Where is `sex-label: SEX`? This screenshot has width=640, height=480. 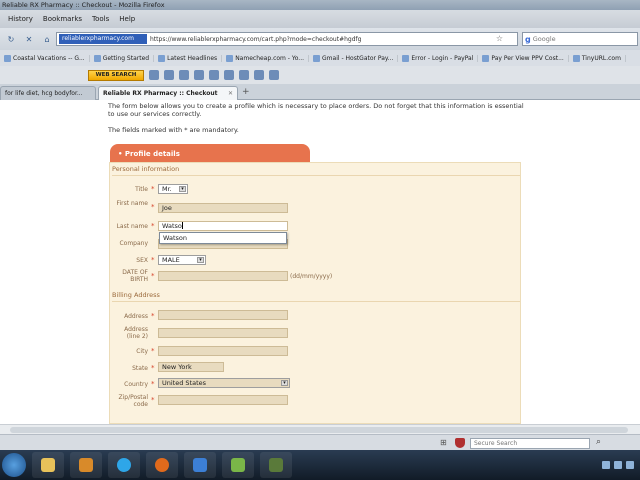 sex-label: SEX is located at coordinates (142, 260).